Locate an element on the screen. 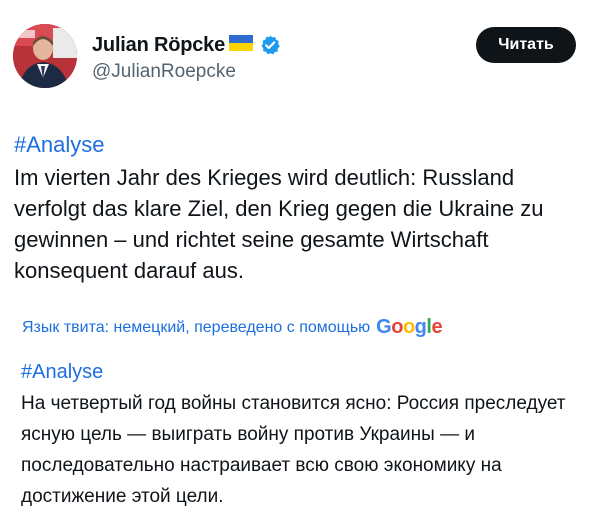 Image resolution: width=600 pixels, height=515 pixels. translated-hashtag-link: #Analyse is located at coordinates (306, 372).